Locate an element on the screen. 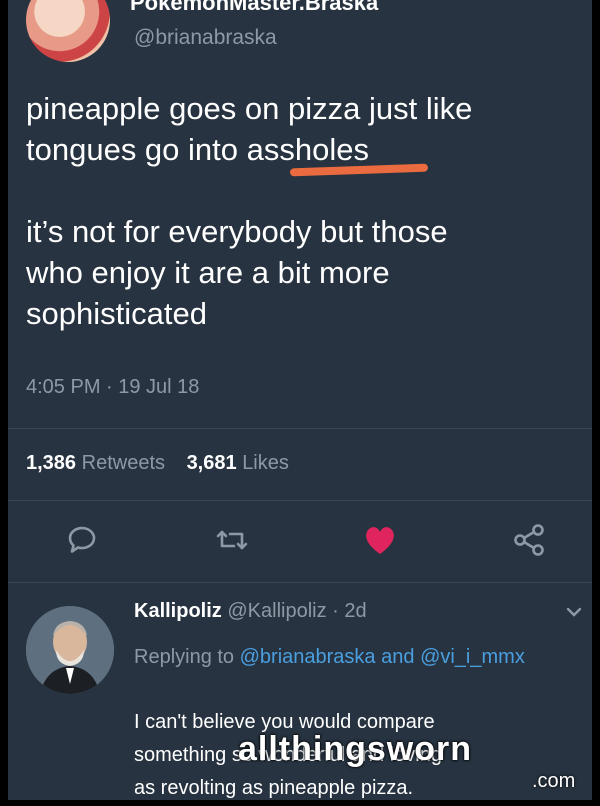 The width and height of the screenshot is (600, 806). tweet-timestamp: 4:05 PM · 19 Jul 18 is located at coordinates (112, 387).